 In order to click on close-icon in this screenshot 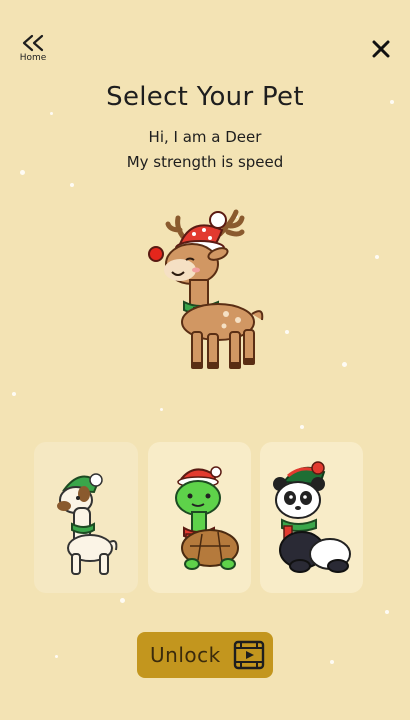, I will do `click(381, 49)`.